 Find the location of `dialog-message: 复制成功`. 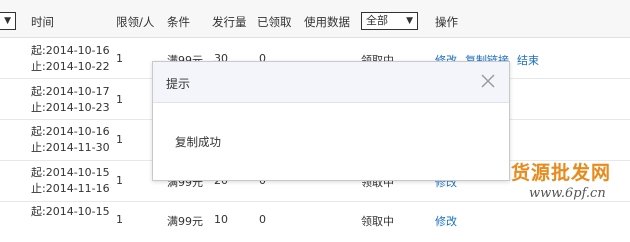

dialog-message: 复制成功 is located at coordinates (198, 142).